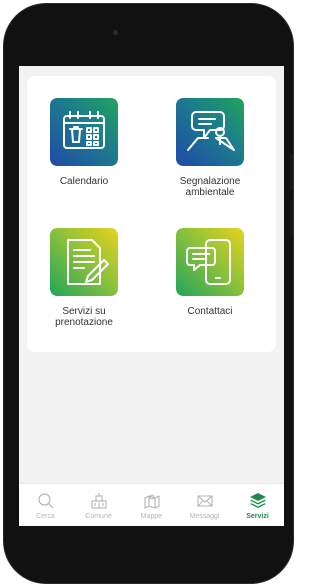 The height and width of the screenshot is (587, 320). I want to click on tab-label: Mappe, so click(151, 516).